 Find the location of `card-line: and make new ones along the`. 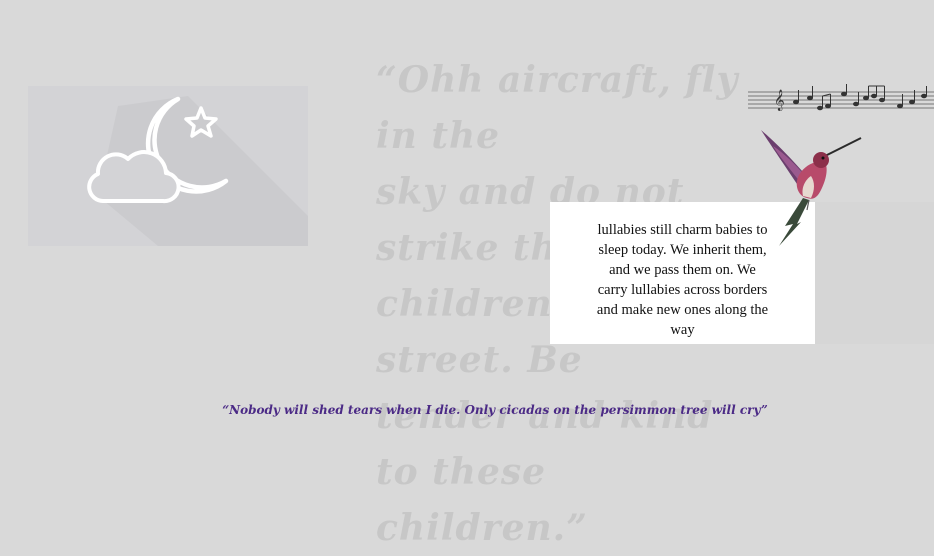

card-line: and make new ones along the is located at coordinates (682, 310).